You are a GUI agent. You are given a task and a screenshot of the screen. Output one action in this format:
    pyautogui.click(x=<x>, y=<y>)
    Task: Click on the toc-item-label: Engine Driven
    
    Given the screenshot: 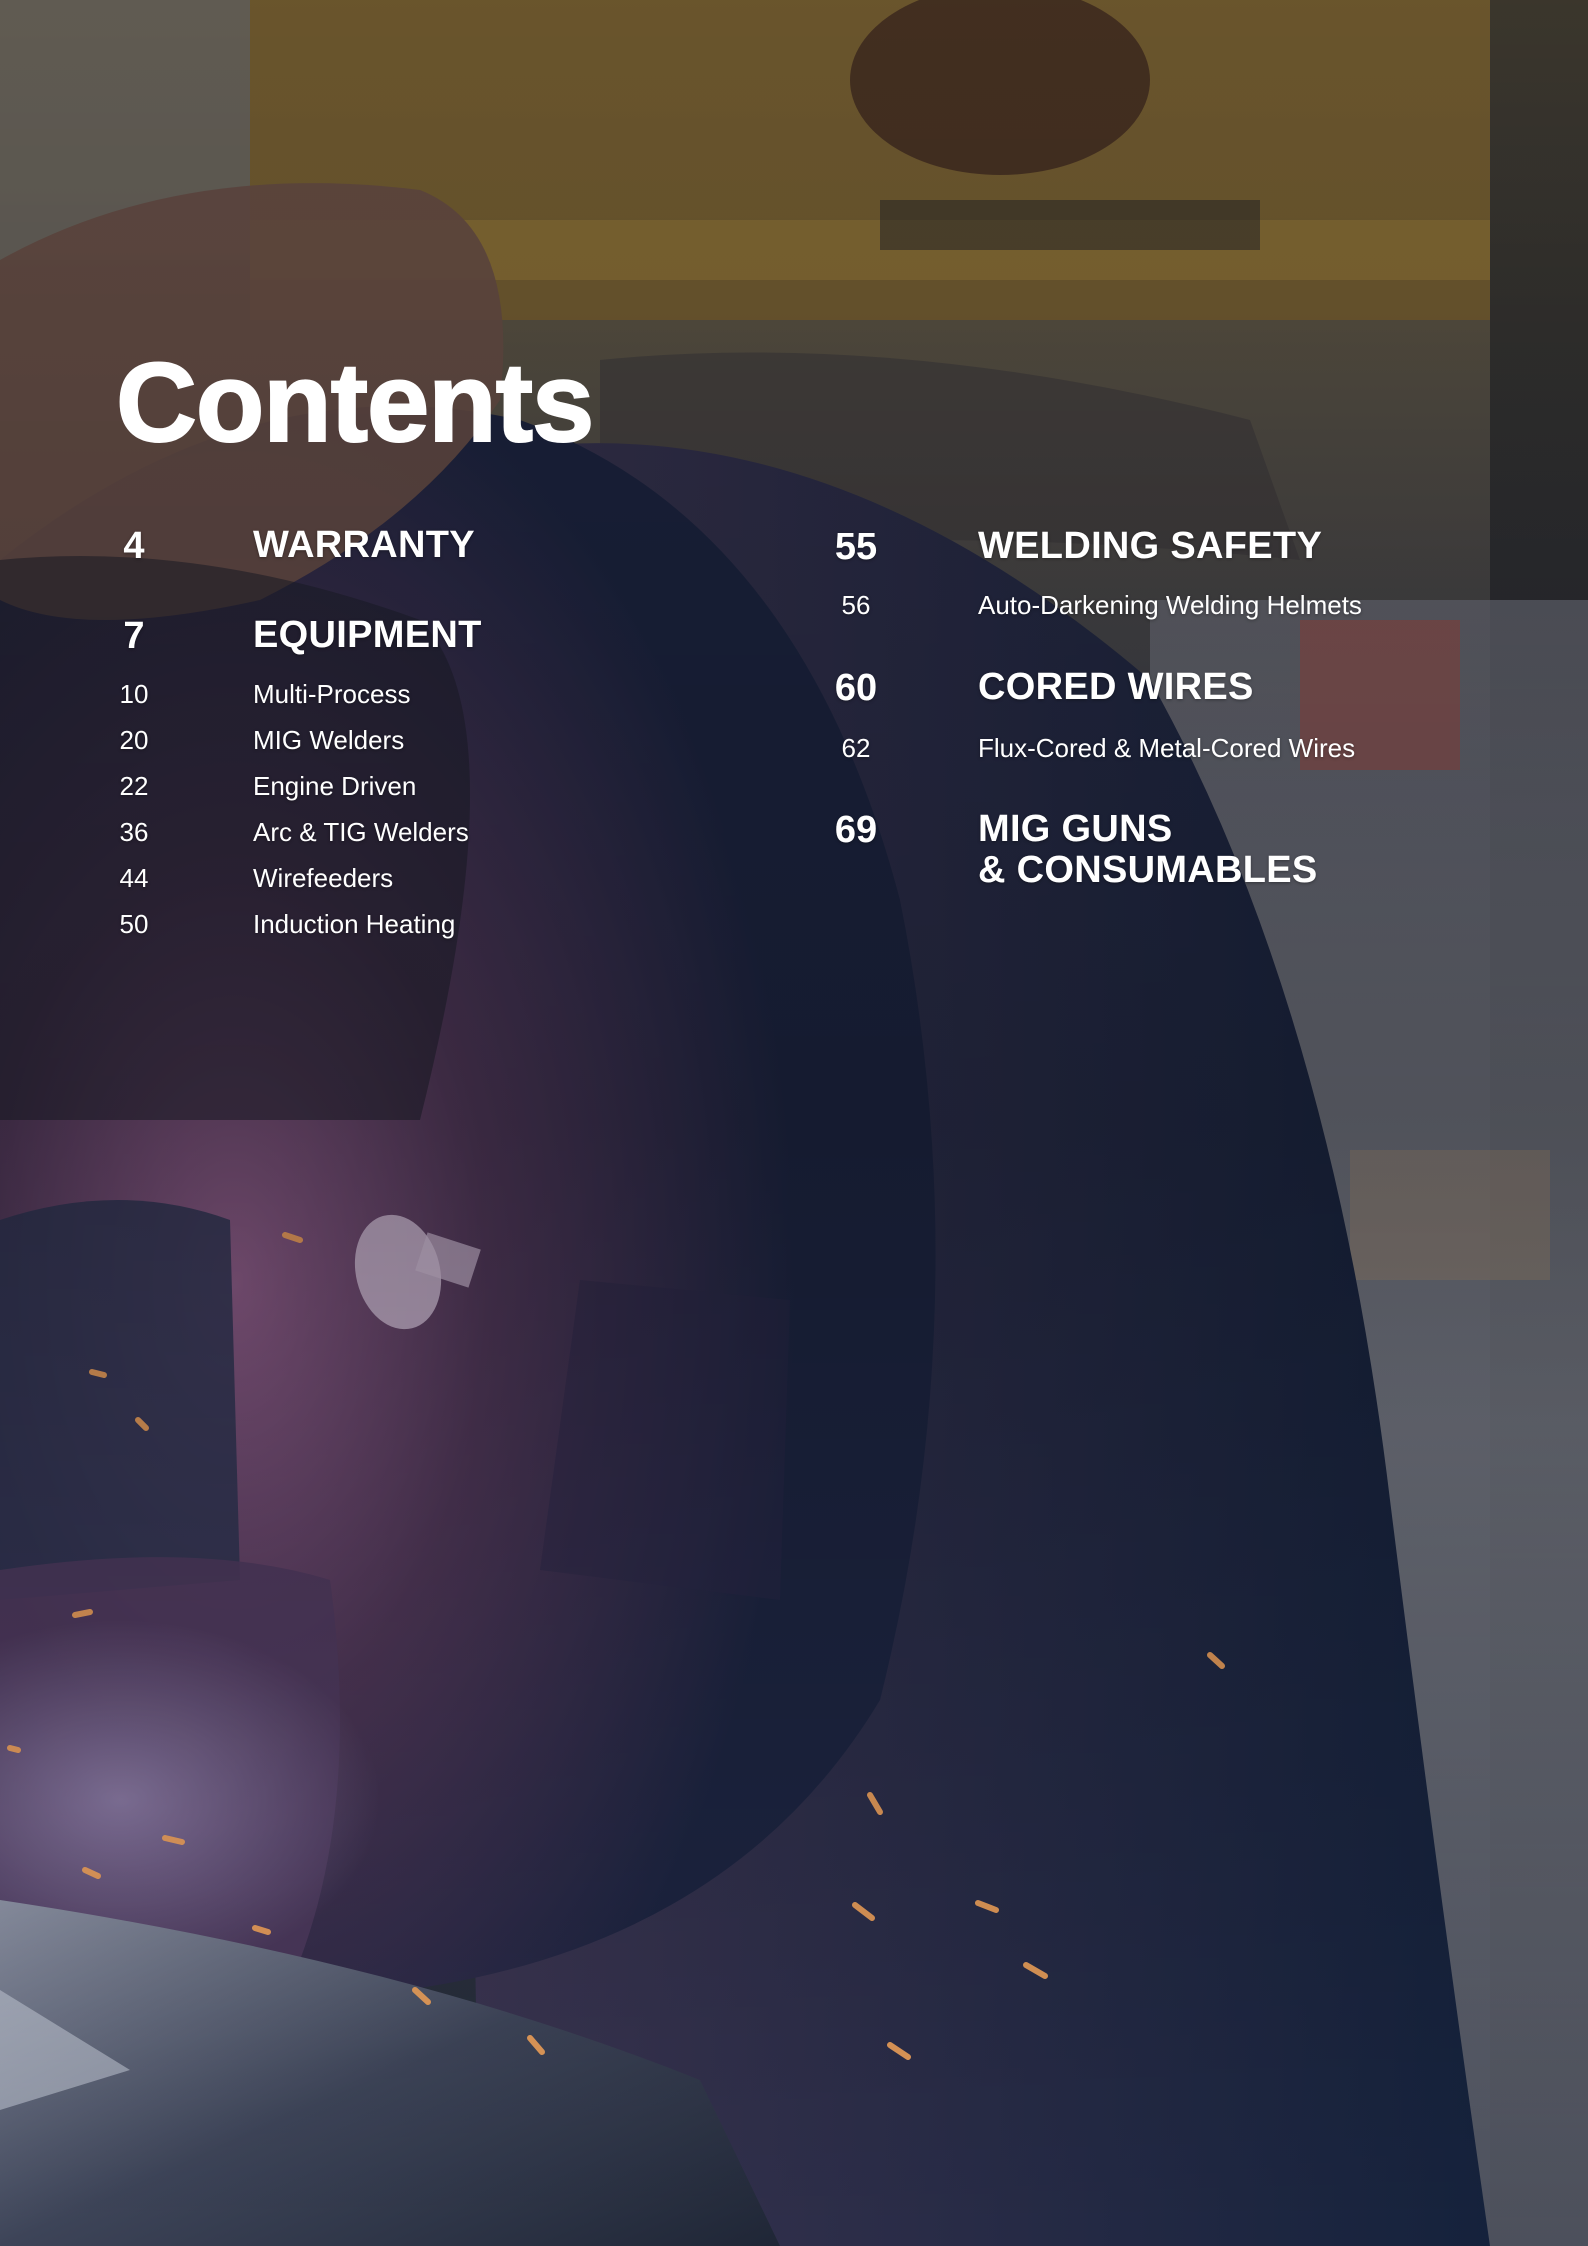 What is the action you would take?
    pyautogui.click(x=335, y=786)
    